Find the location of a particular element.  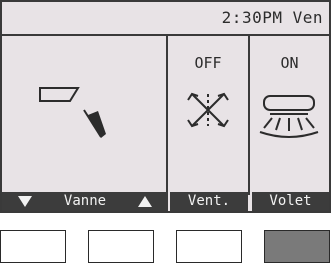

softkey-vane: Vanne is located at coordinates (85, 201).